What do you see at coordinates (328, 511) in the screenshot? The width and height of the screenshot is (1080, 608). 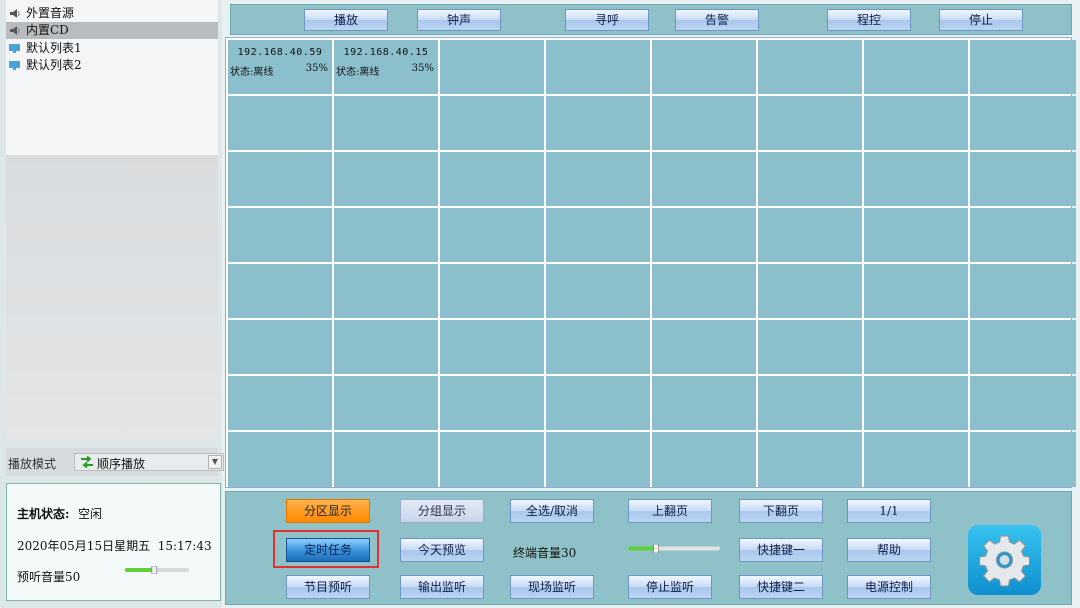 I see `zone-display-button: 分区显示` at bounding box center [328, 511].